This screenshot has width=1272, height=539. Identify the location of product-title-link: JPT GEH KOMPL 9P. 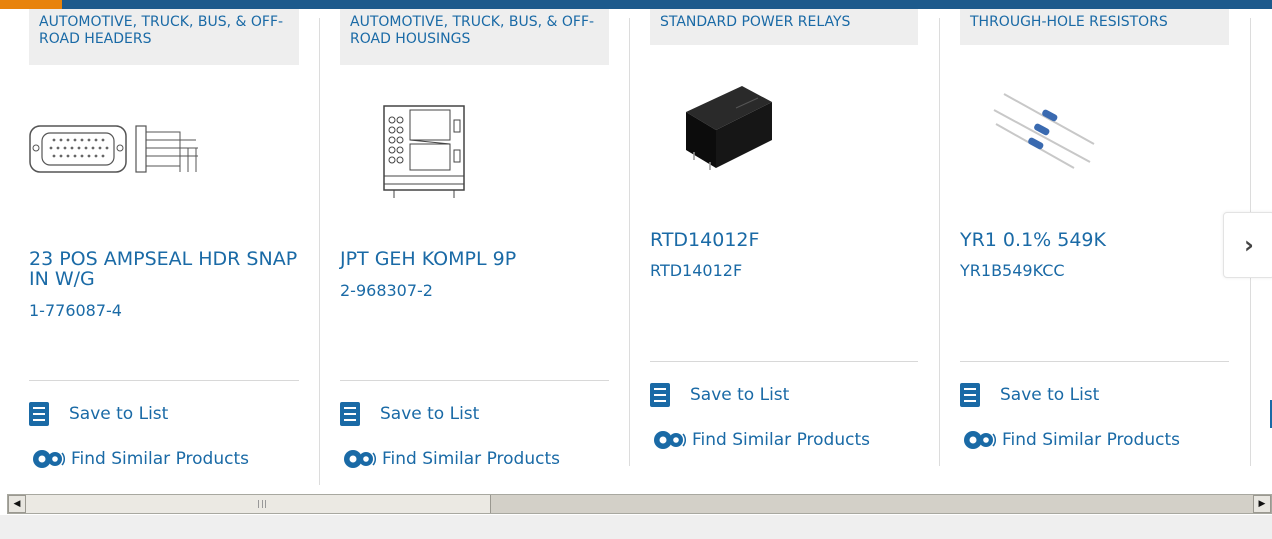
(474, 259).